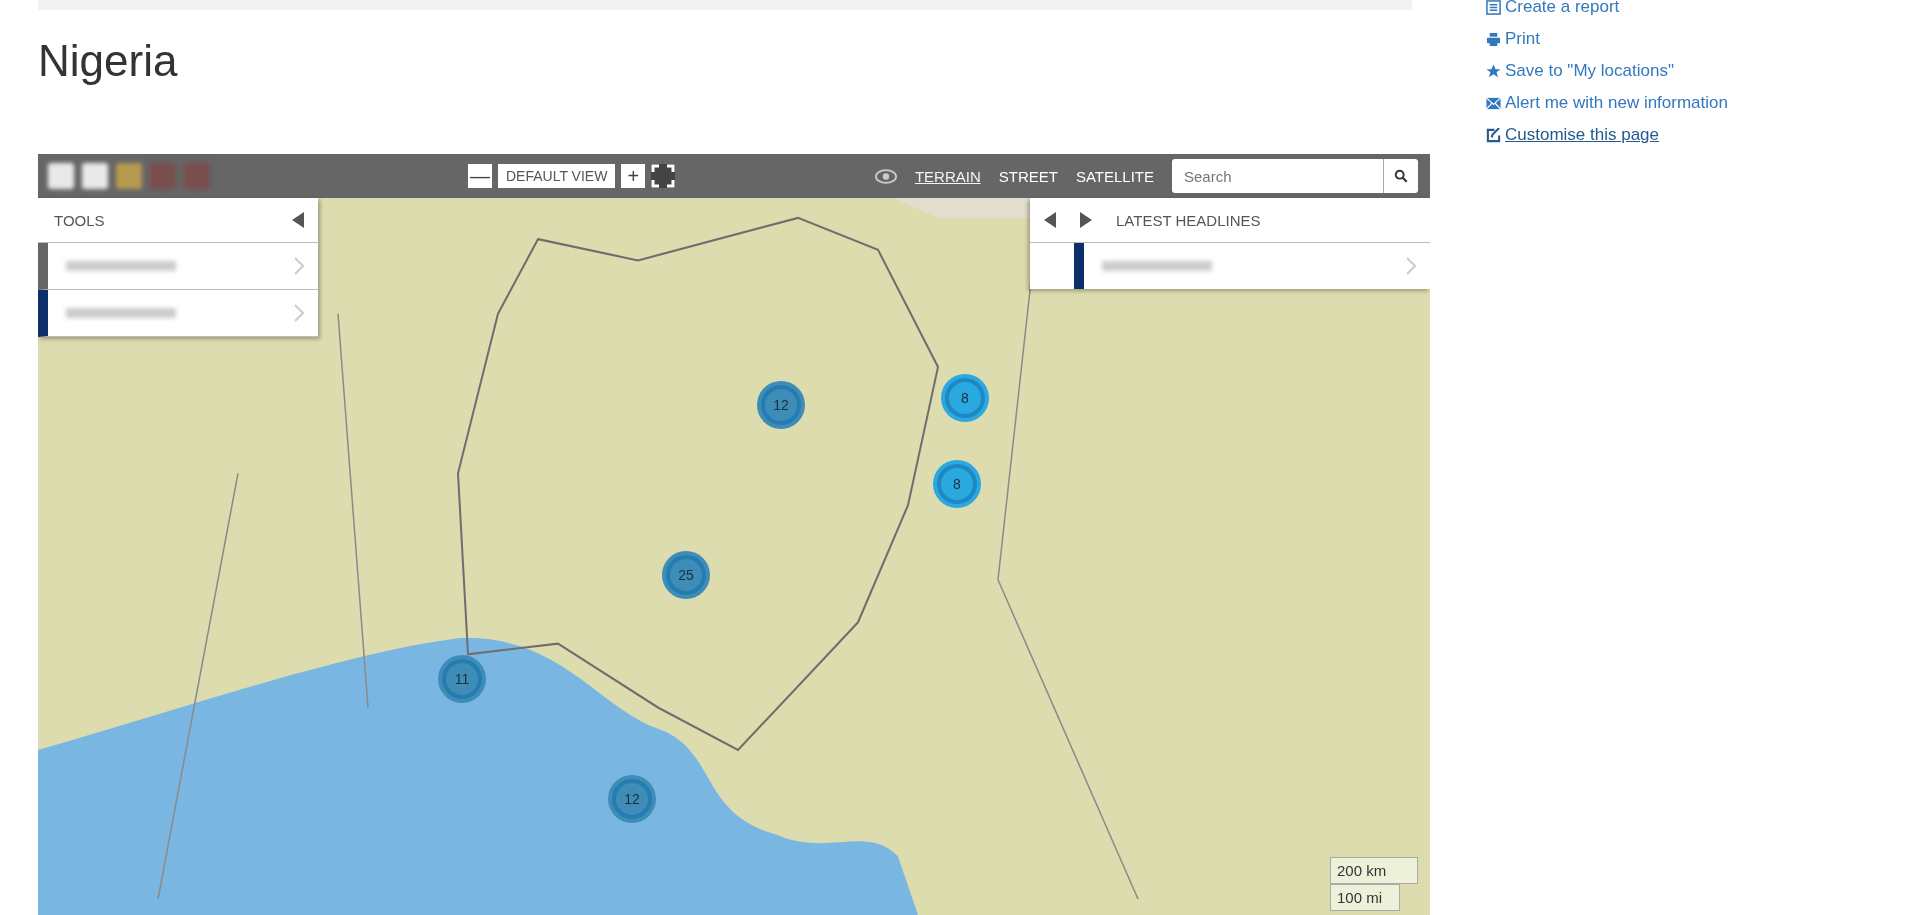  Describe the element at coordinates (1050, 220) in the screenshot. I see `previous-icon` at that location.